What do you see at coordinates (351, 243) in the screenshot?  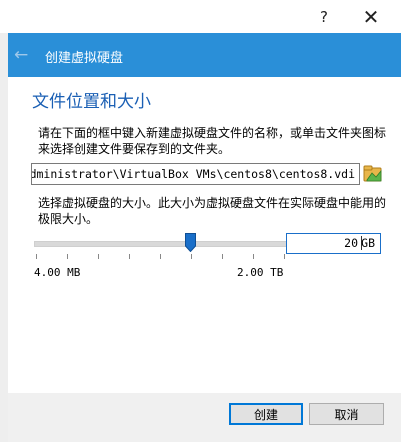 I see `size-value: 20` at bounding box center [351, 243].